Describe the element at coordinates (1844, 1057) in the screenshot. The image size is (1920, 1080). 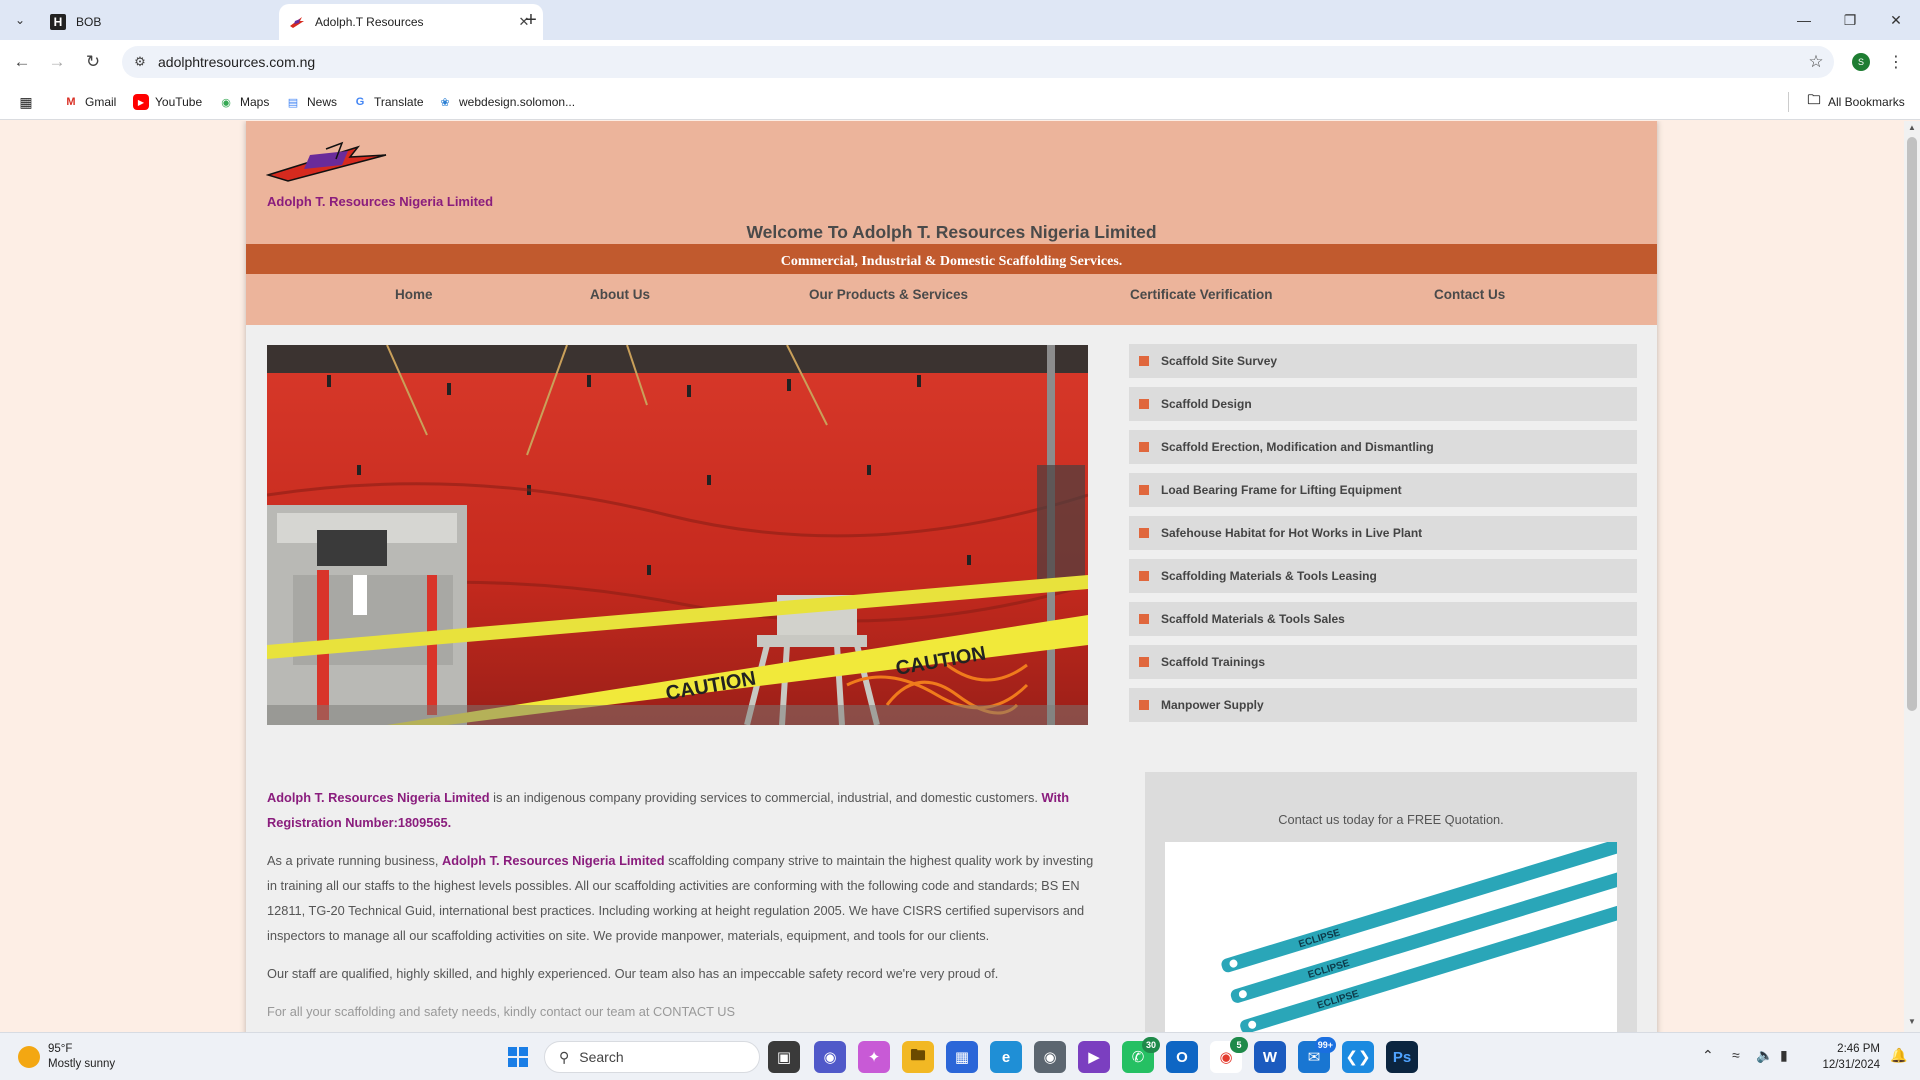
I see `taskbar-clock: 2:46 PM 12/31/2024` at that location.